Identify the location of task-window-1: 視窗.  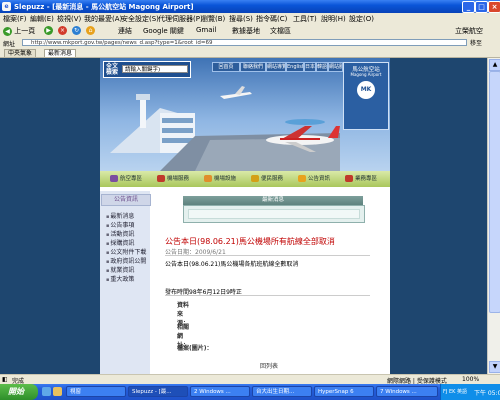
(96, 391).